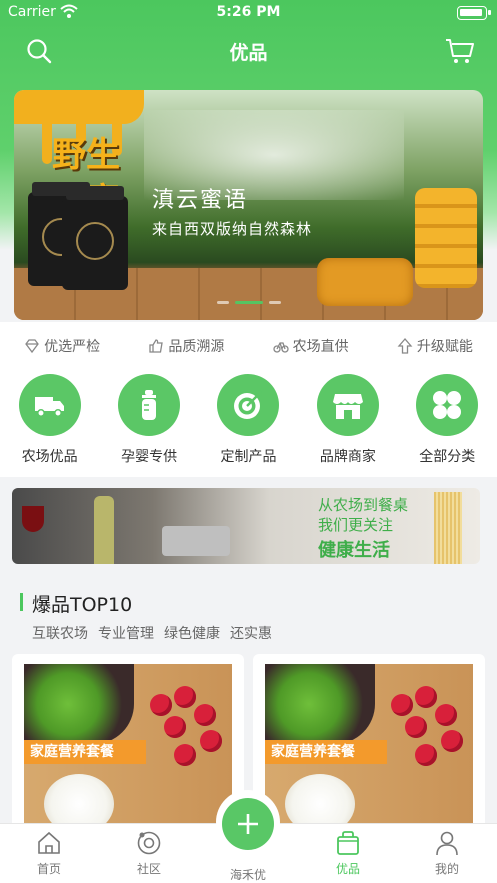 Image resolution: width=497 pixels, height=883 pixels. Describe the element at coordinates (448, 528) in the screenshot. I see `pasta-graphic` at that location.